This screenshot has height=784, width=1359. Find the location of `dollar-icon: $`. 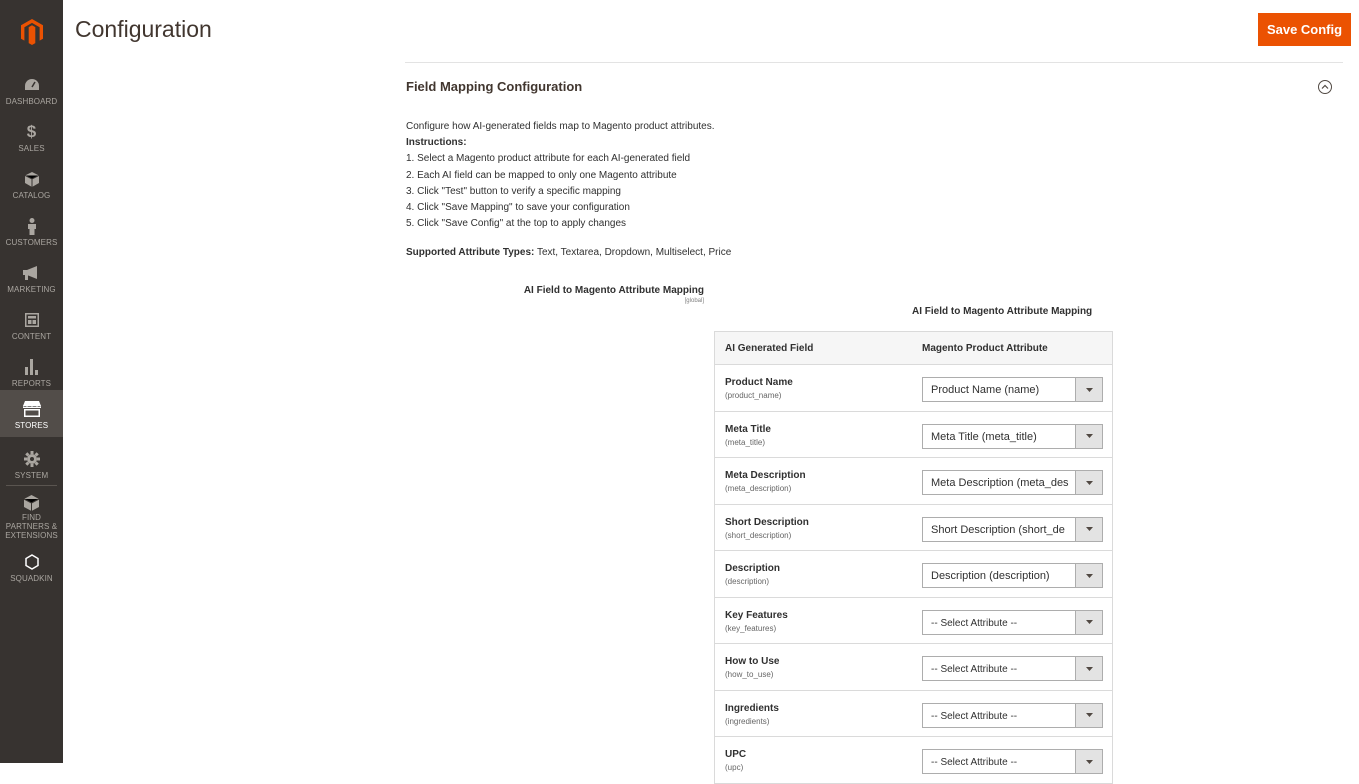

dollar-icon: $ is located at coordinates (31, 131).